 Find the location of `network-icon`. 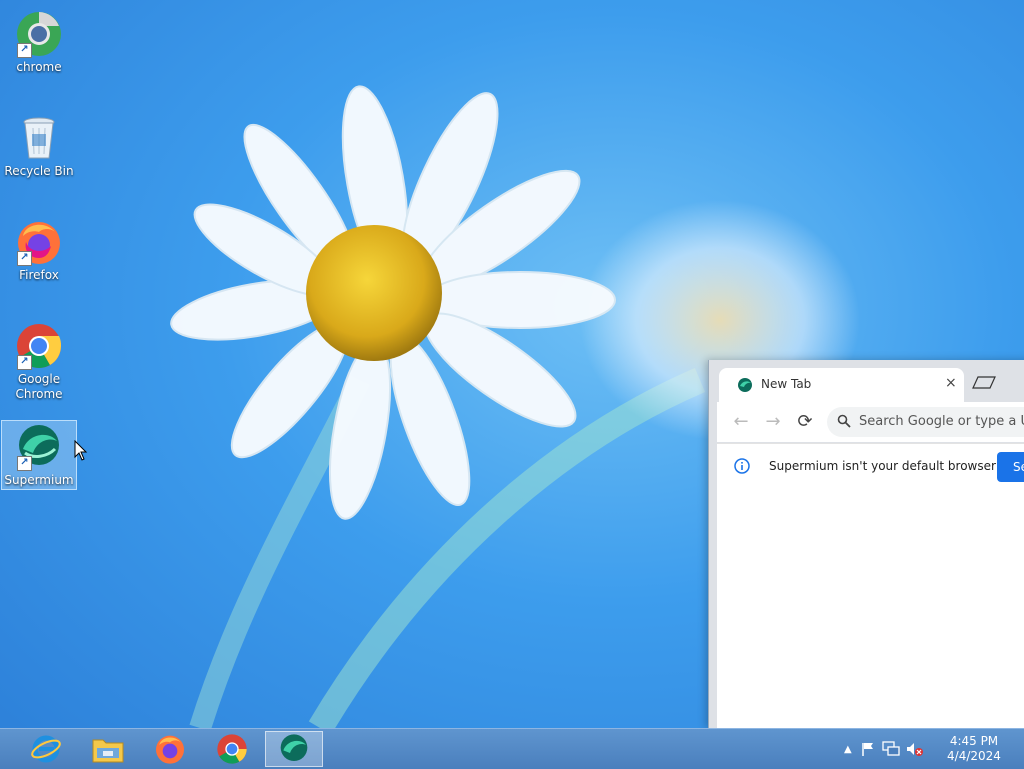

network-icon is located at coordinates (891, 749).